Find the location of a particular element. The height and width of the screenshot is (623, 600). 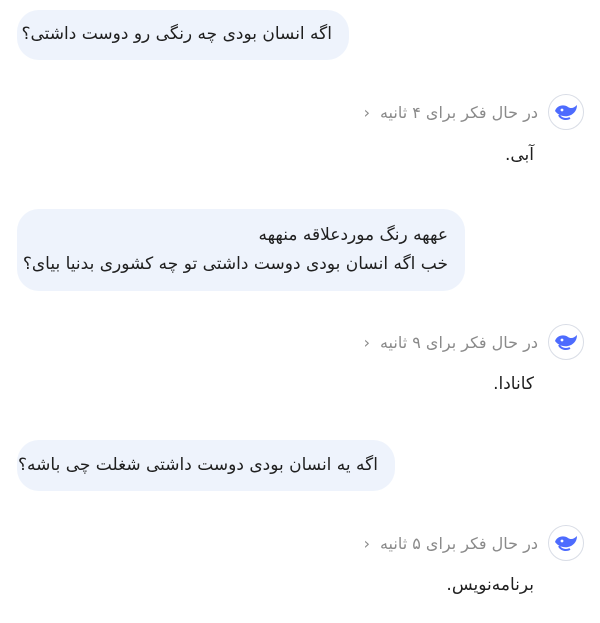

thinking-toggle: در حال فکر برای ۹ ثانیه ‹ is located at coordinates (451, 342).